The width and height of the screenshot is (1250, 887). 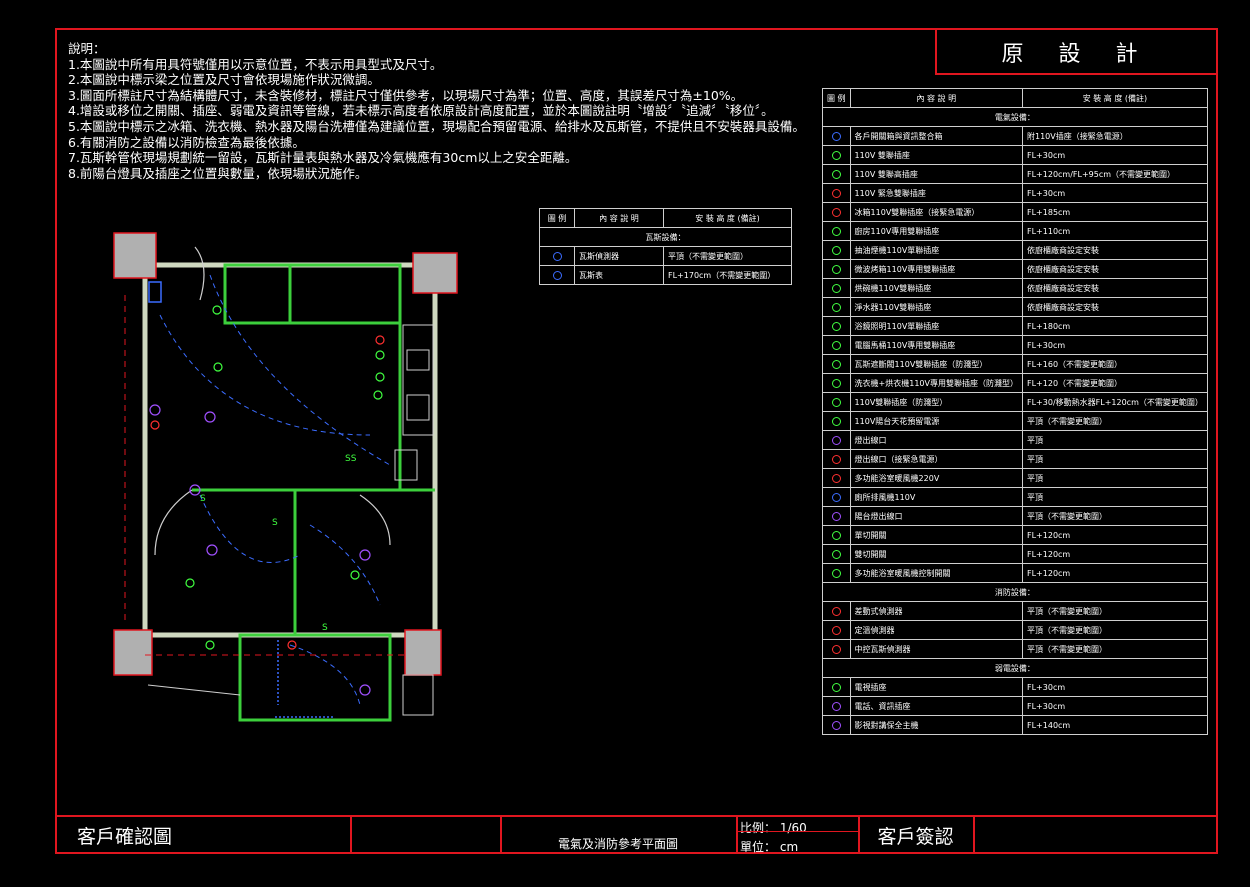 I want to click on outlet-washer-icon, so click(x=836, y=383).